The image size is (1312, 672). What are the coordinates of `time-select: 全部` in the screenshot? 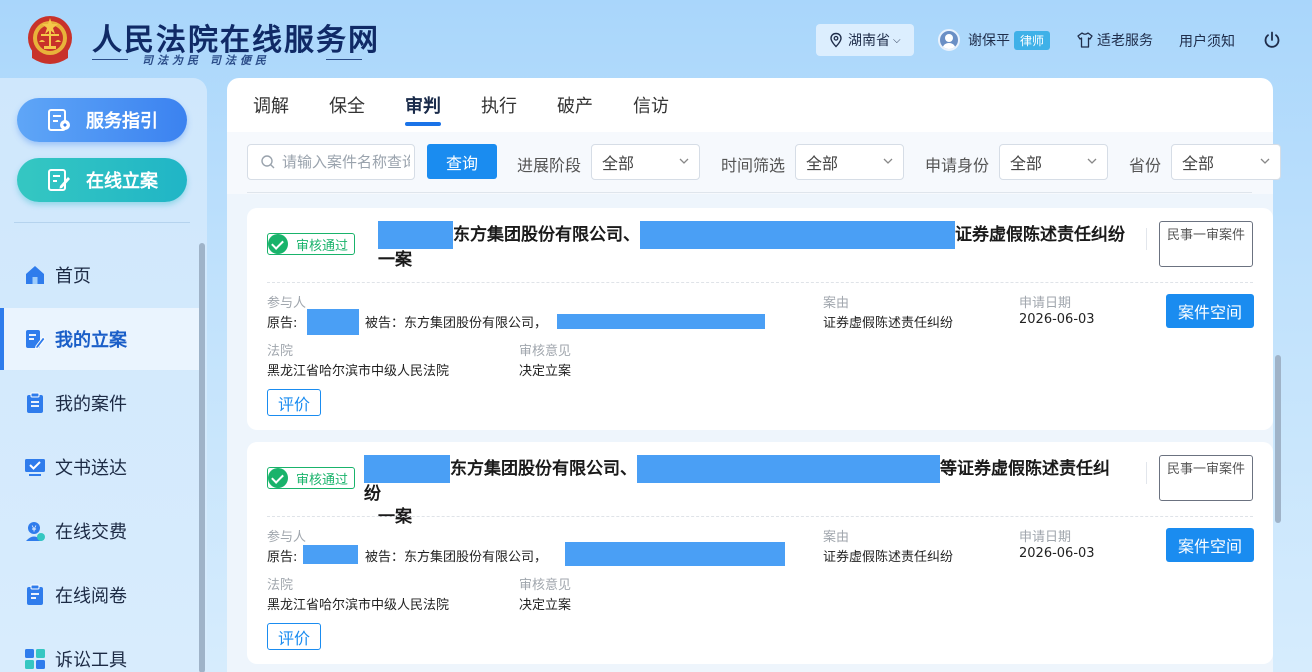 It's located at (849, 162).